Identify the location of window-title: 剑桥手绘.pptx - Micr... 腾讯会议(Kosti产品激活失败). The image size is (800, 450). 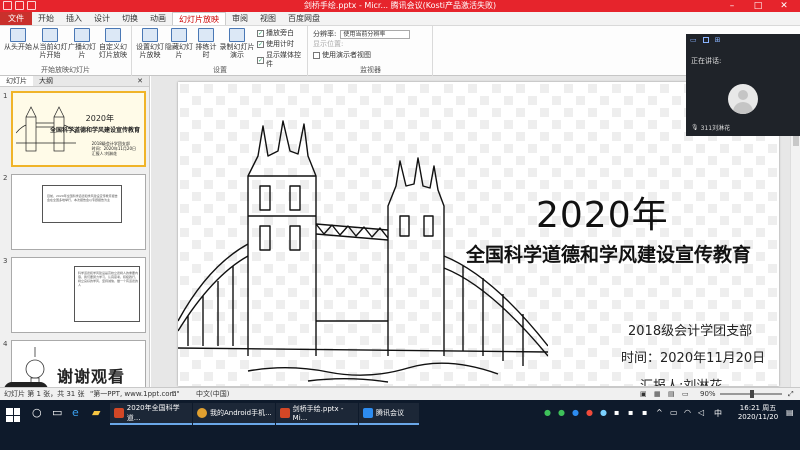
(400, 5).